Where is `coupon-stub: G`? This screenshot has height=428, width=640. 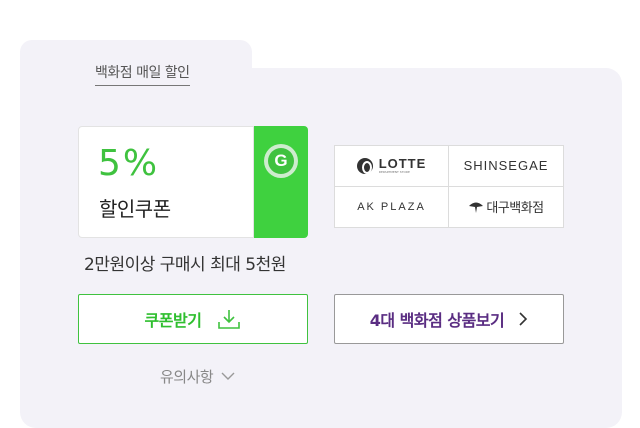 coupon-stub: G is located at coordinates (281, 182).